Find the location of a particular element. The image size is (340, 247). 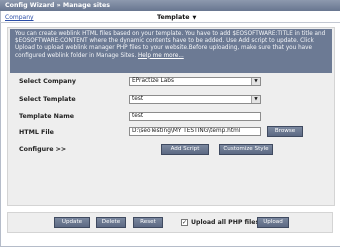

company-link: Company is located at coordinates (19, 17).